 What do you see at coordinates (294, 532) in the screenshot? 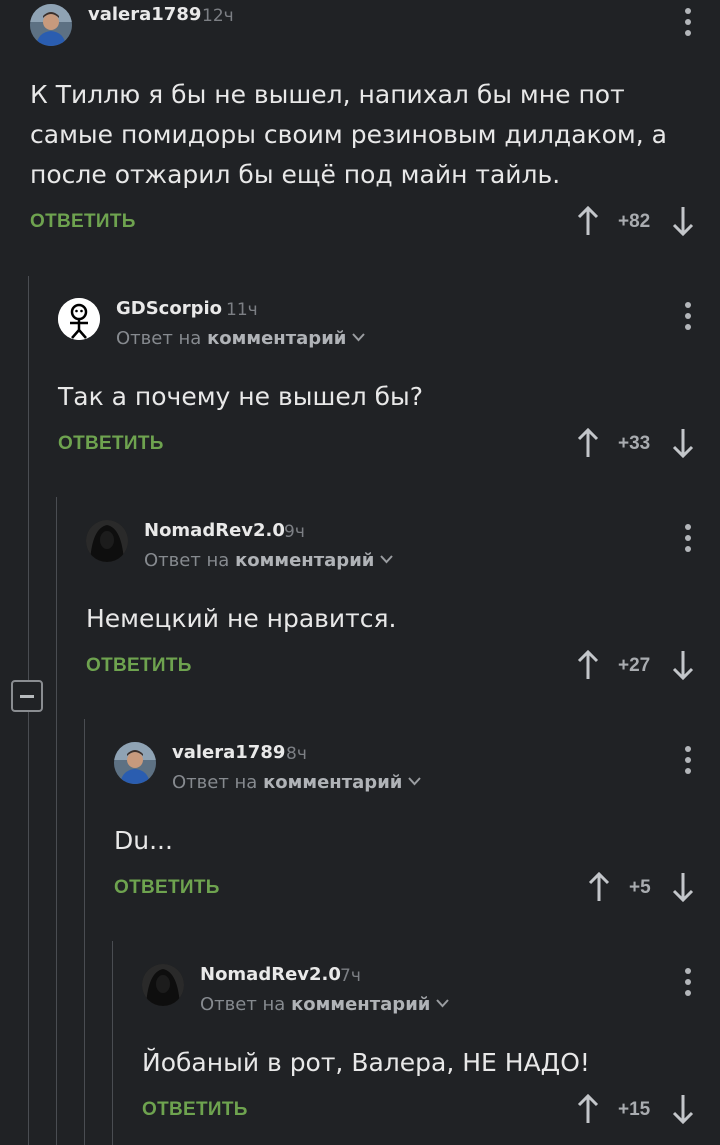
I see `timestamp: 9ч` at bounding box center [294, 532].